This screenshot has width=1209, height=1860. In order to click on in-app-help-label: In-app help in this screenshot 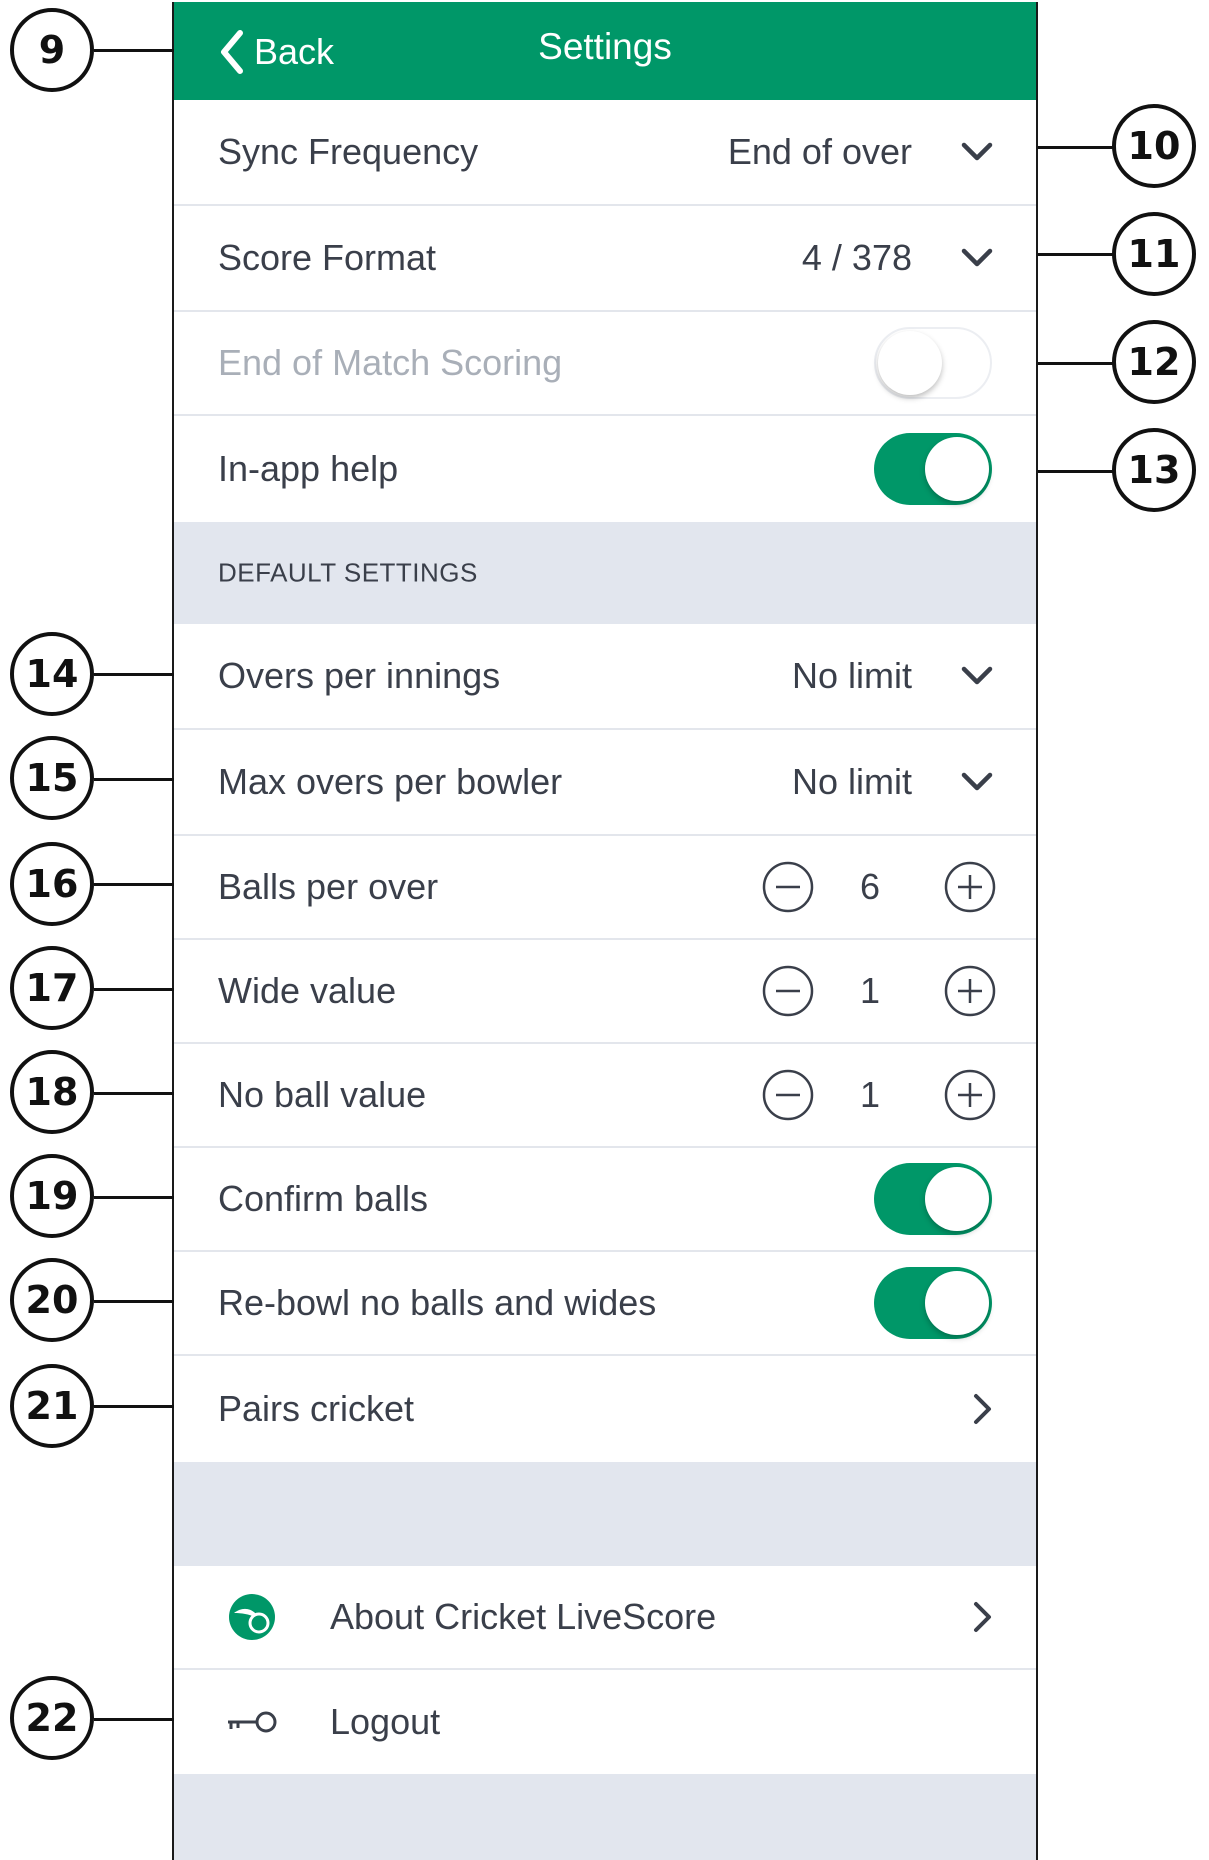, I will do `click(308, 468)`.